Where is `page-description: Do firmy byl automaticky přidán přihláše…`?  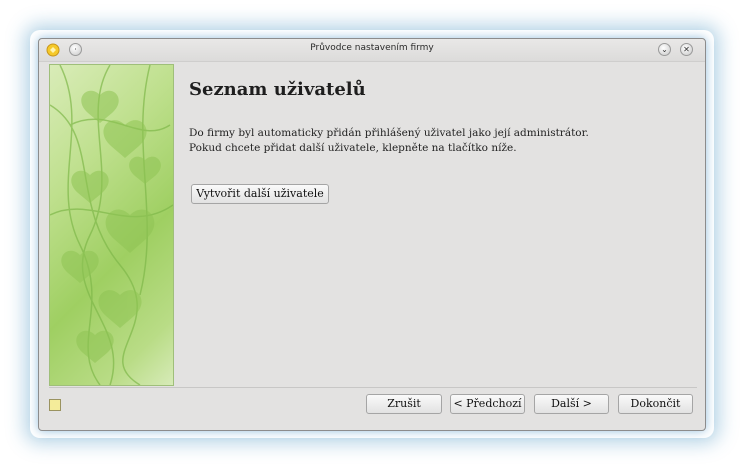 page-description: Do firmy byl automaticky přidán přihláše… is located at coordinates (389, 141).